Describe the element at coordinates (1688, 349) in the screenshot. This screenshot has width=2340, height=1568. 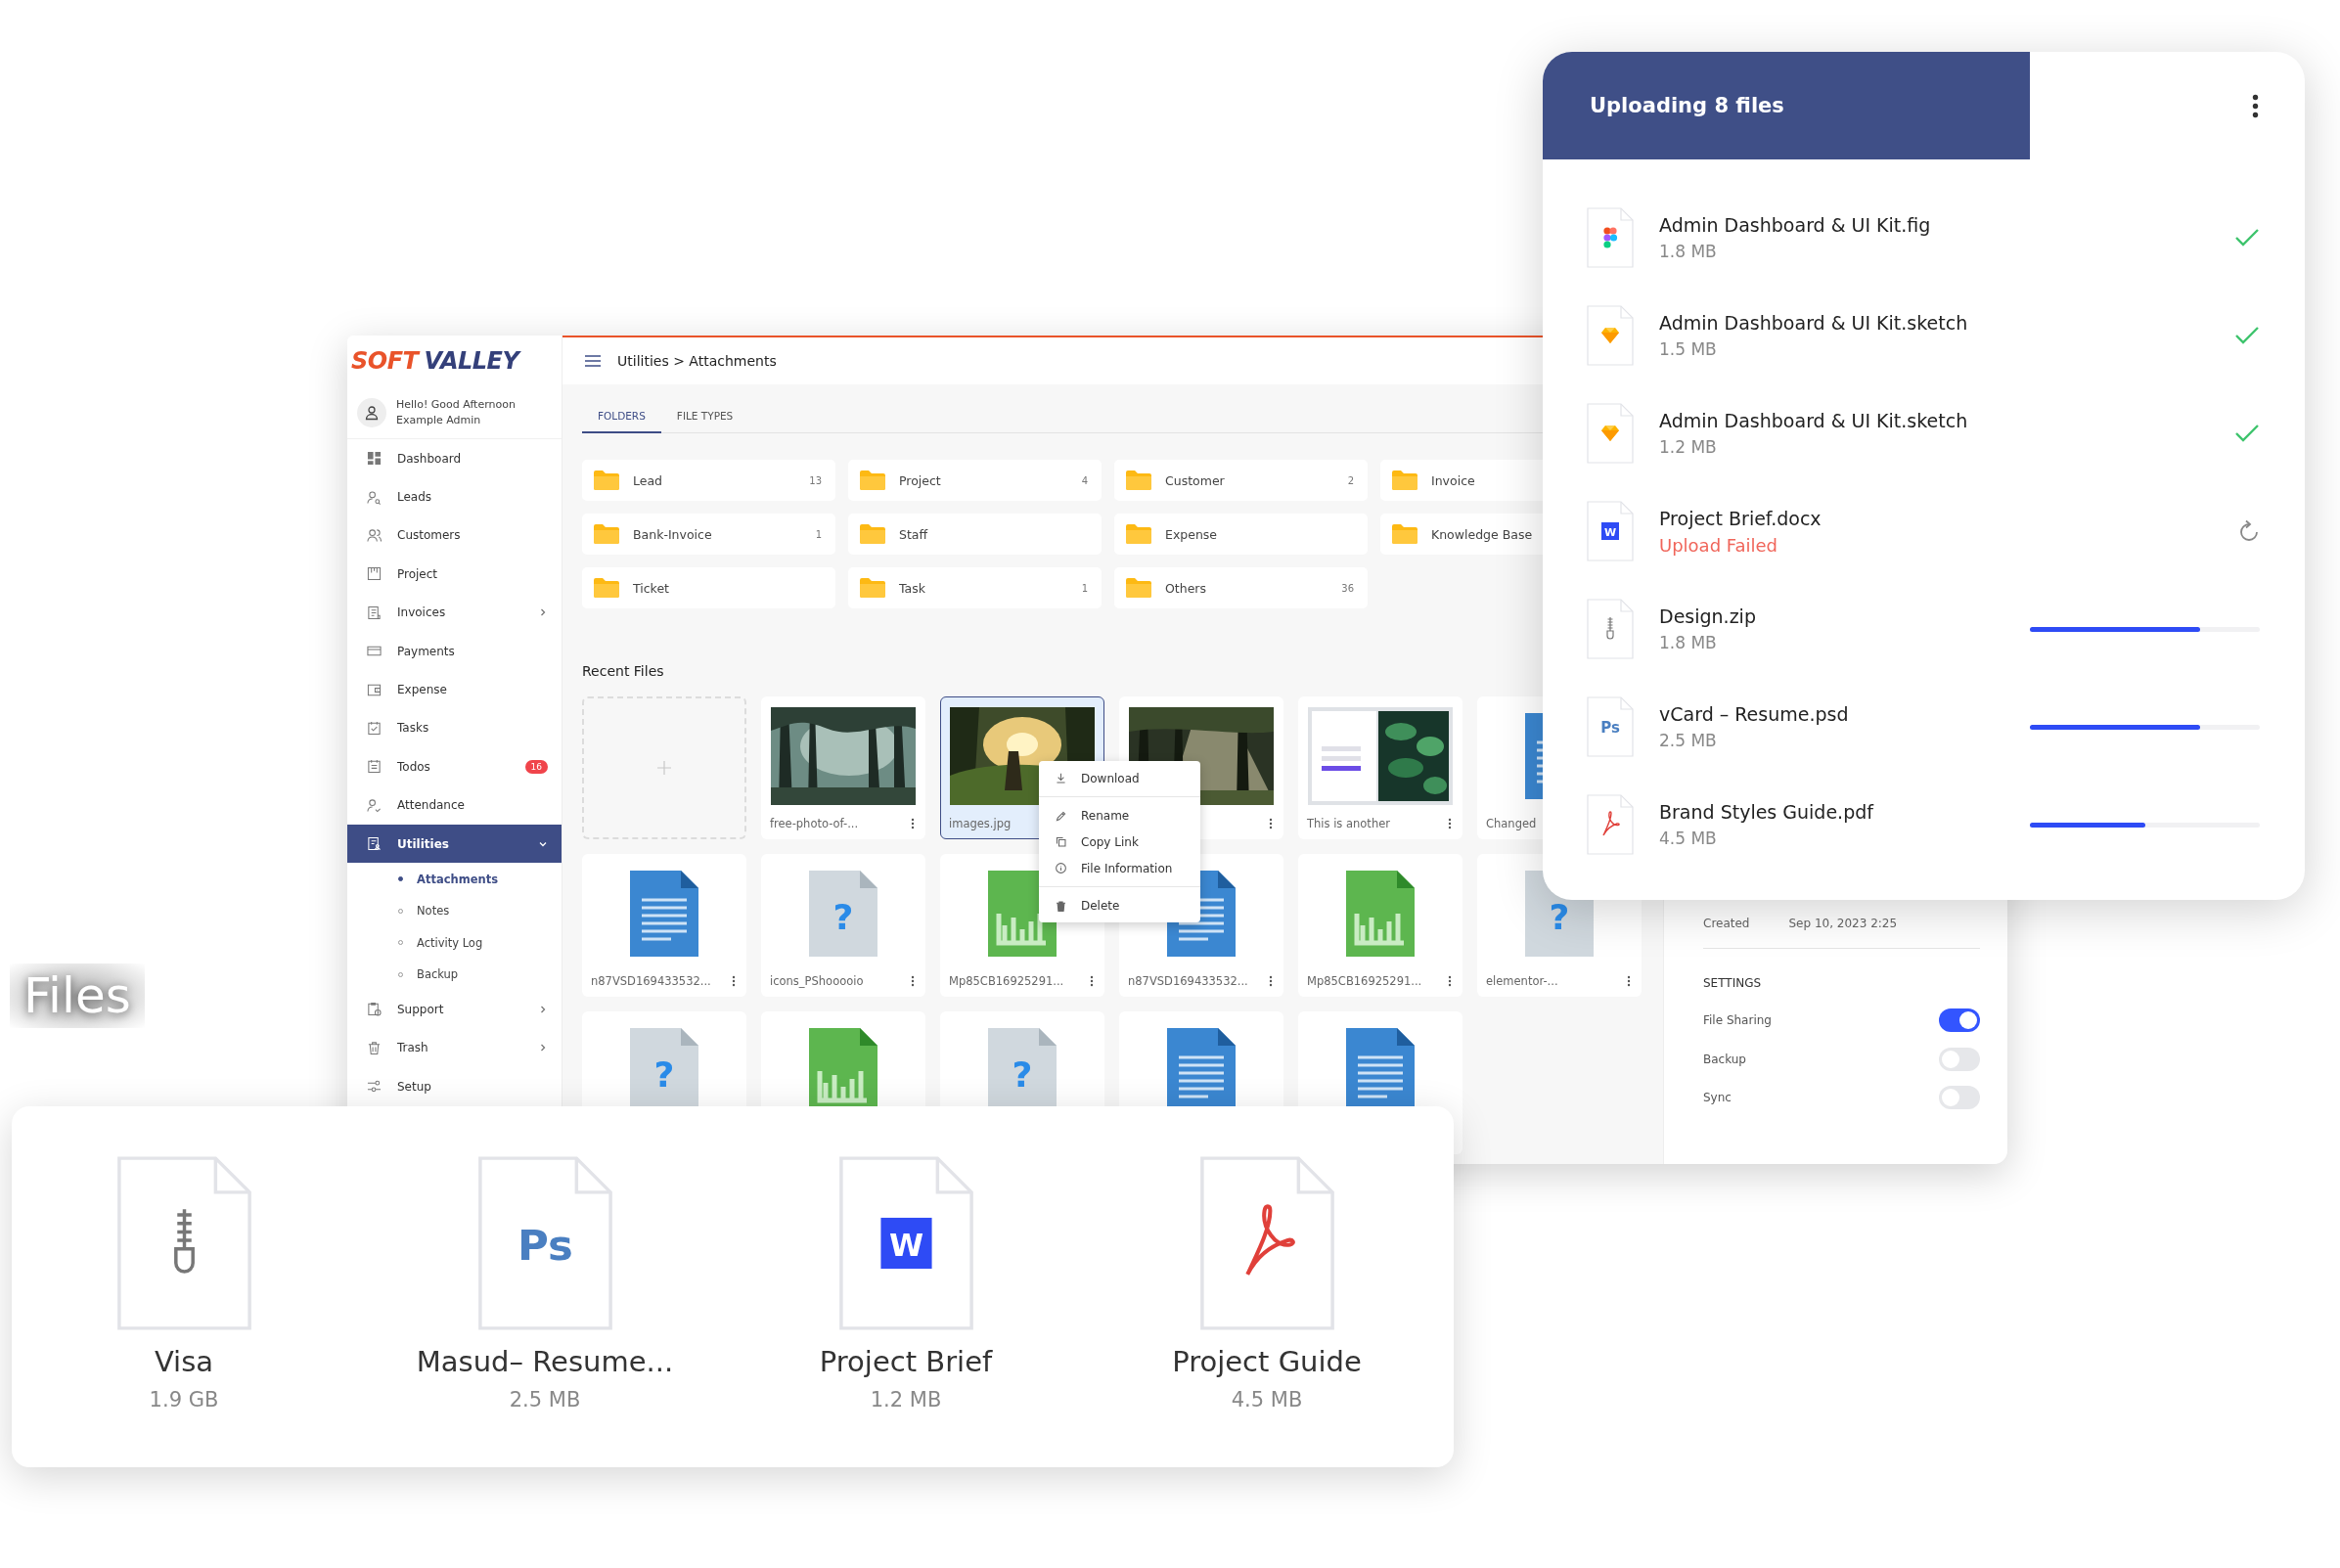
I see `file-size: 1.5 MB` at that location.